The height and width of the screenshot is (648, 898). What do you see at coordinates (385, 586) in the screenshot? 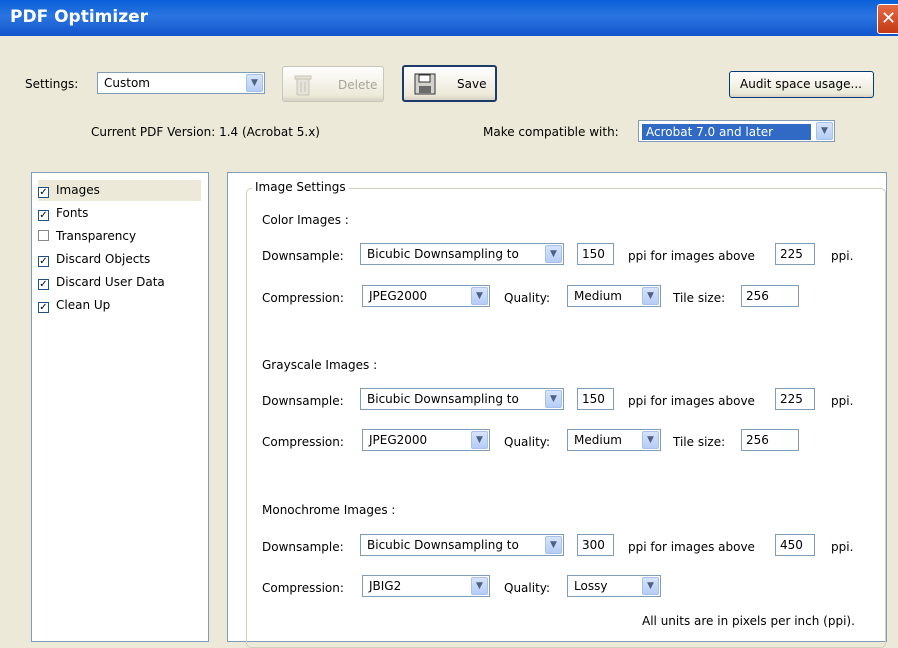
I see `dropdown-value: JBIG2` at bounding box center [385, 586].